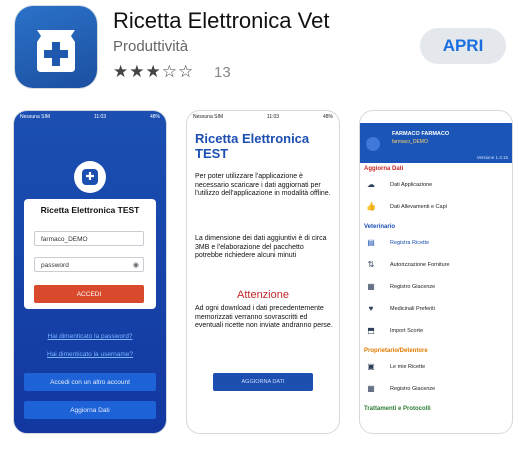 Image resolution: width=518 pixels, height=461 pixels. Describe the element at coordinates (380, 227) in the screenshot. I see `menu-section-heading: Veterinario` at that location.